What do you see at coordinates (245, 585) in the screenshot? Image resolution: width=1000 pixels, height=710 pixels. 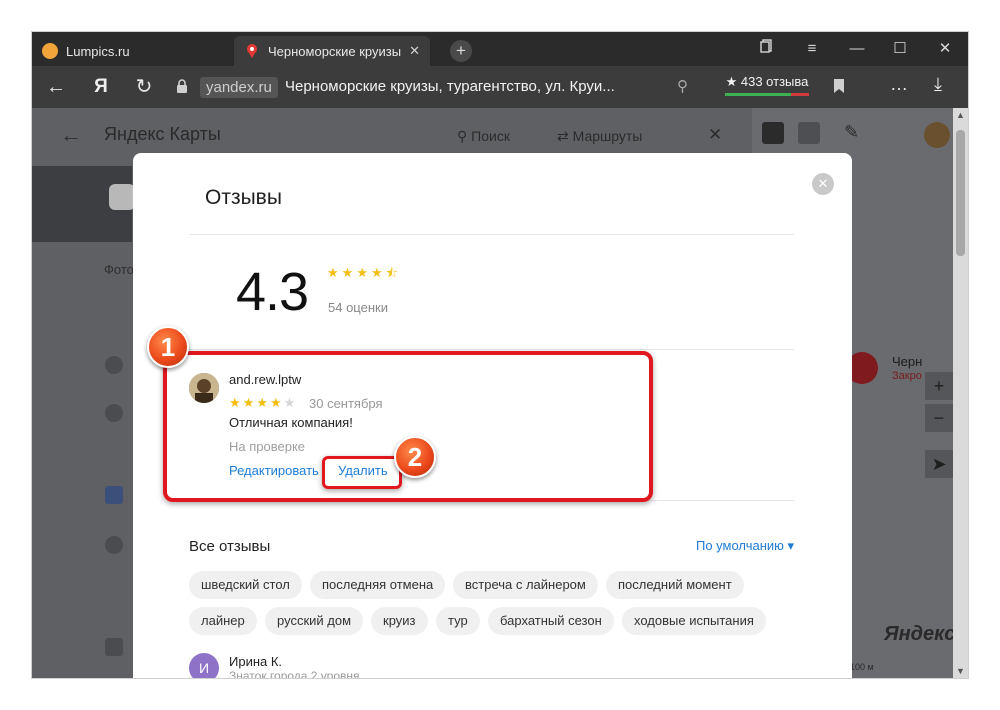 I see `tag-chip: шведский стол` at bounding box center [245, 585].